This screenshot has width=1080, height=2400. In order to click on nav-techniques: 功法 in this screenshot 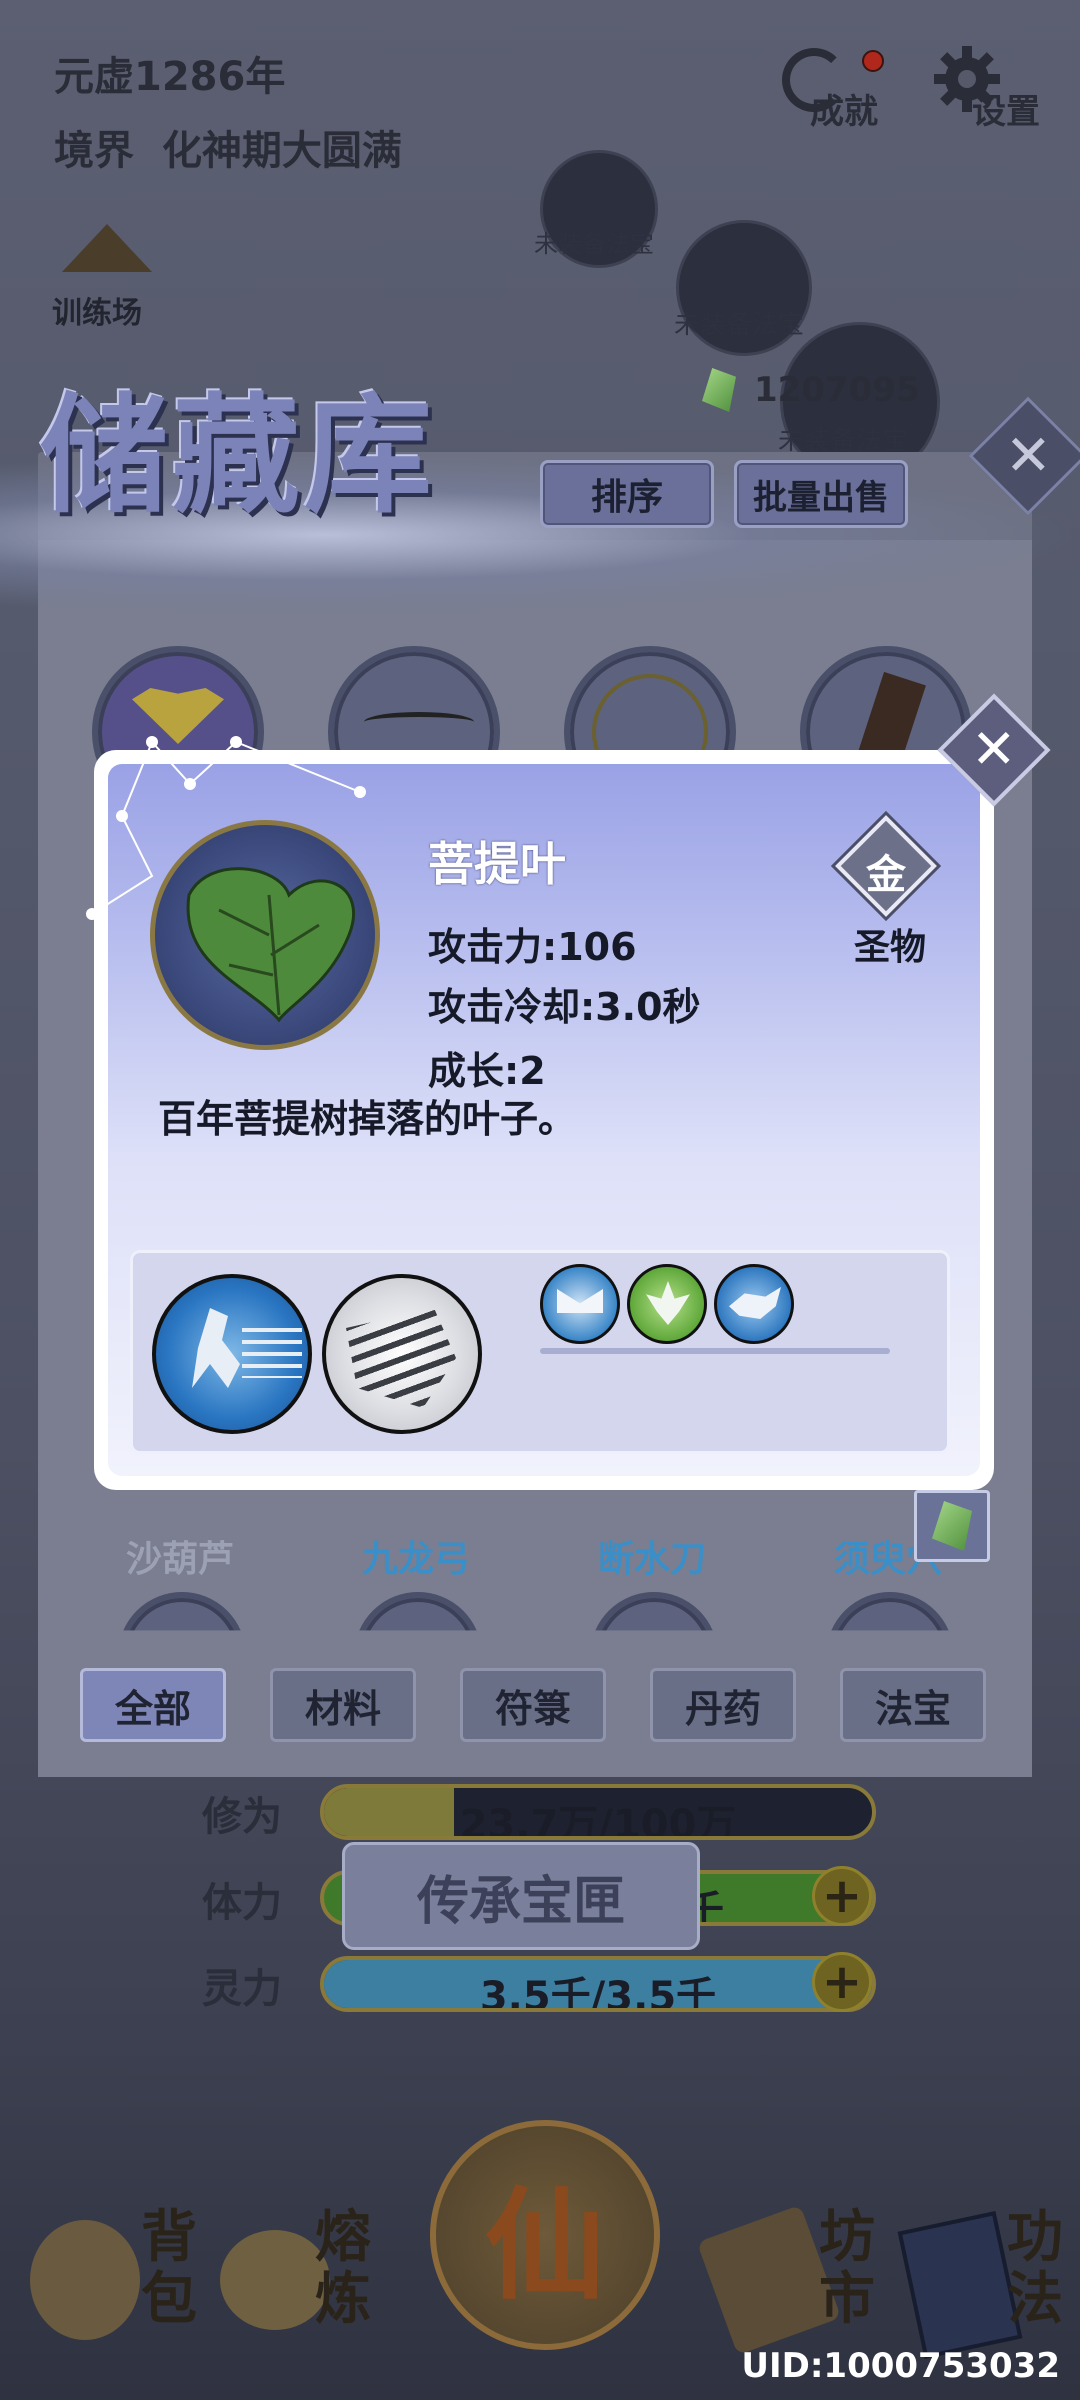, I will do `click(983, 2274)`.